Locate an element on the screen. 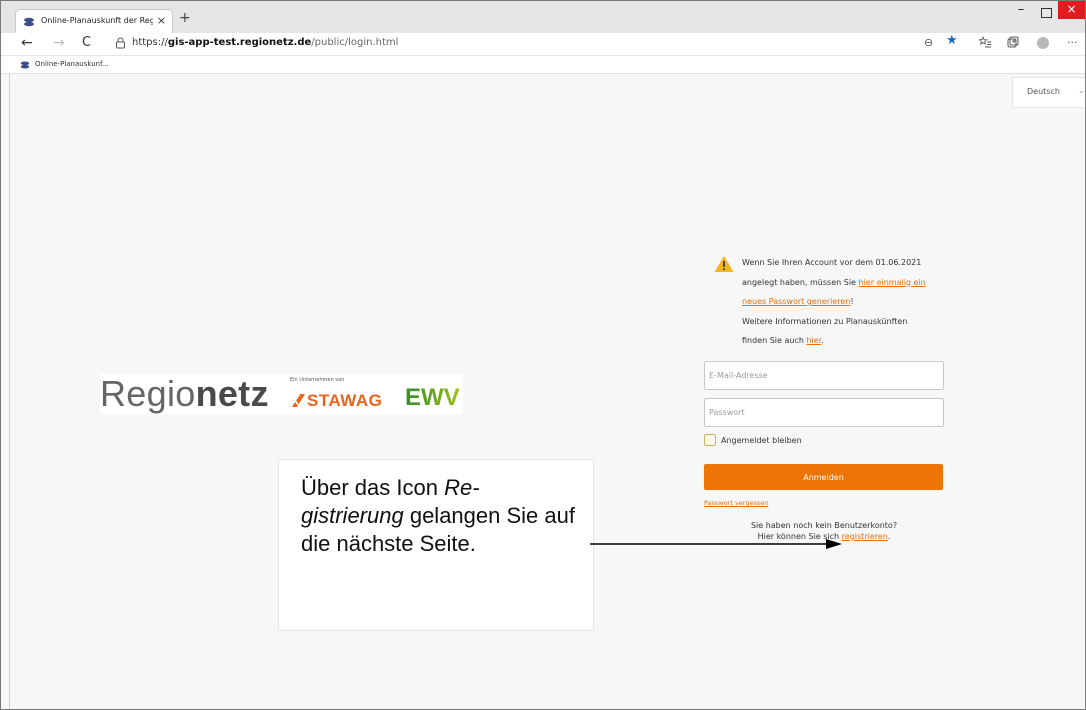  regionetz-logo: Regionetz Ein Unternehmen von STAWAG EWV is located at coordinates (281, 394).